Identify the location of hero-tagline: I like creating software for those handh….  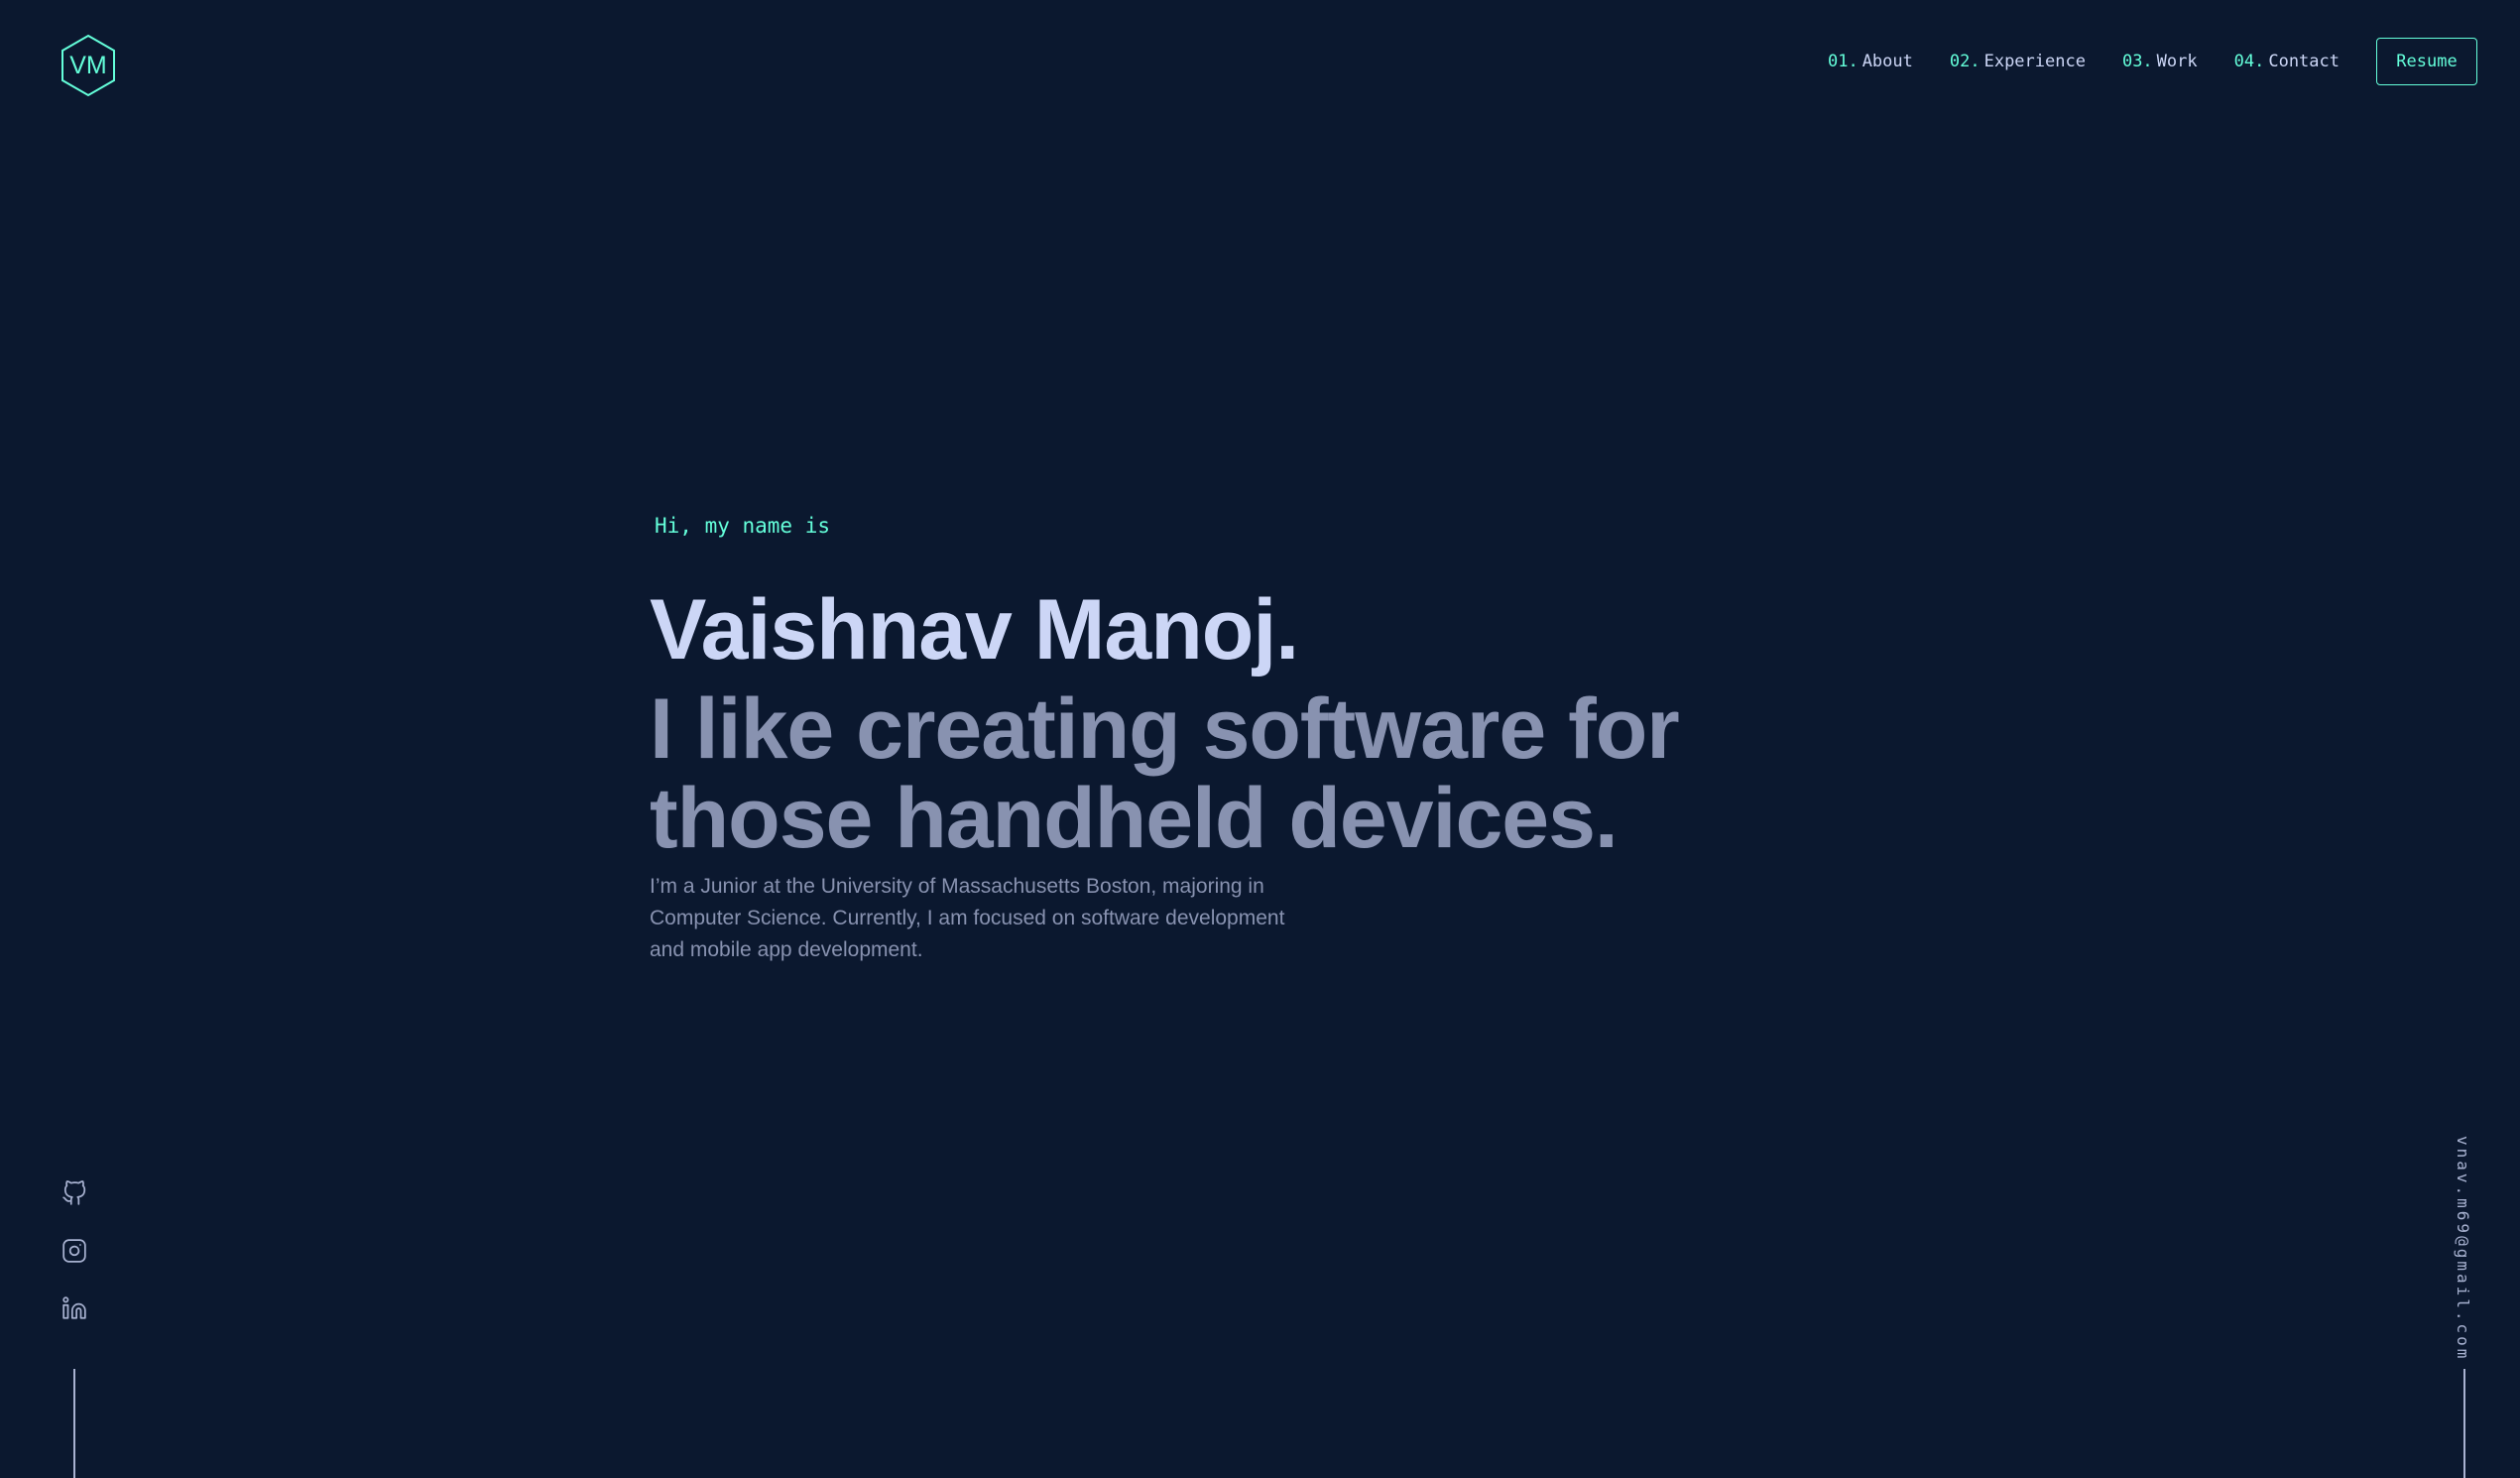
(1165, 774).